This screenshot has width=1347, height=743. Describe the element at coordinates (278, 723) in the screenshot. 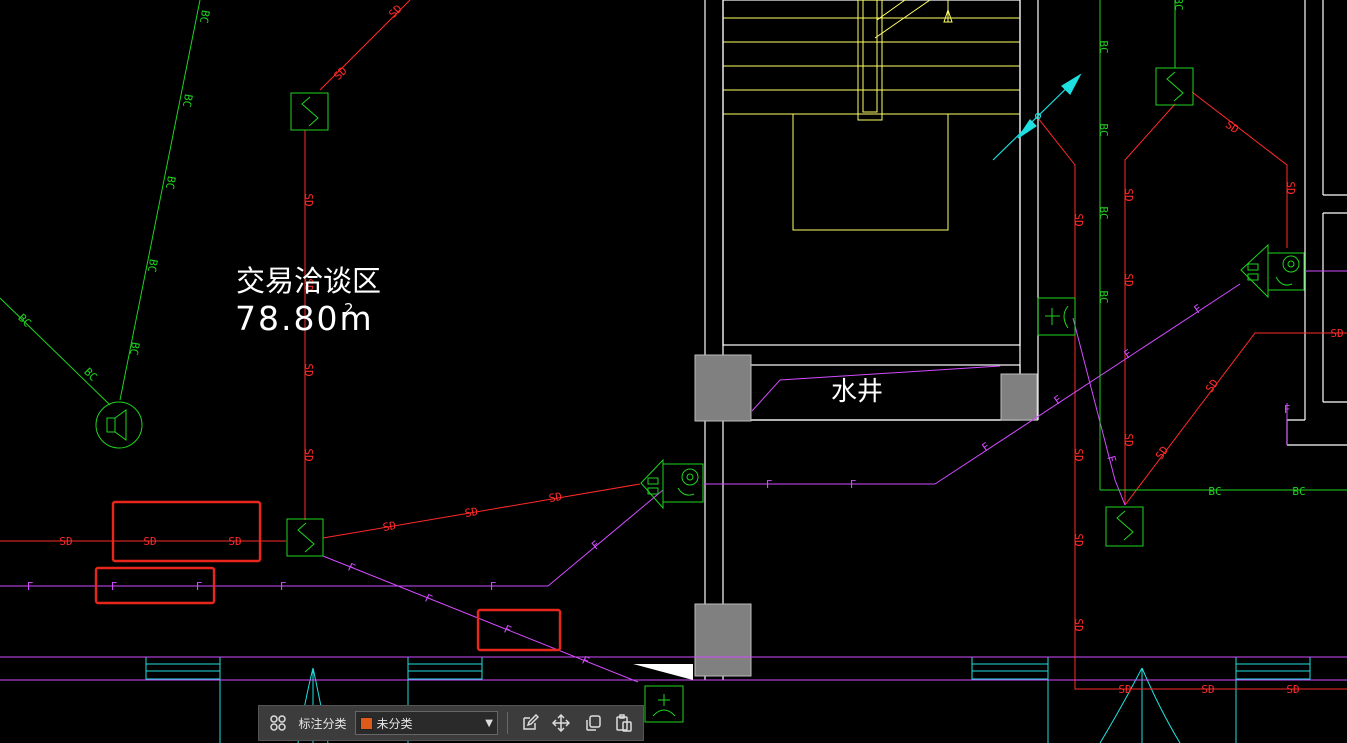

I see `grid-four-icon` at that location.